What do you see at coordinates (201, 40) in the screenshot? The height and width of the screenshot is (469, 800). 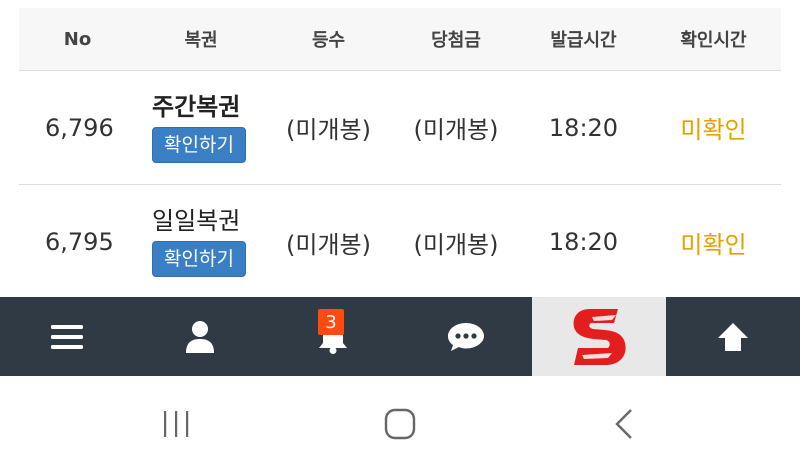 I see `header-lotto: 복권` at bounding box center [201, 40].